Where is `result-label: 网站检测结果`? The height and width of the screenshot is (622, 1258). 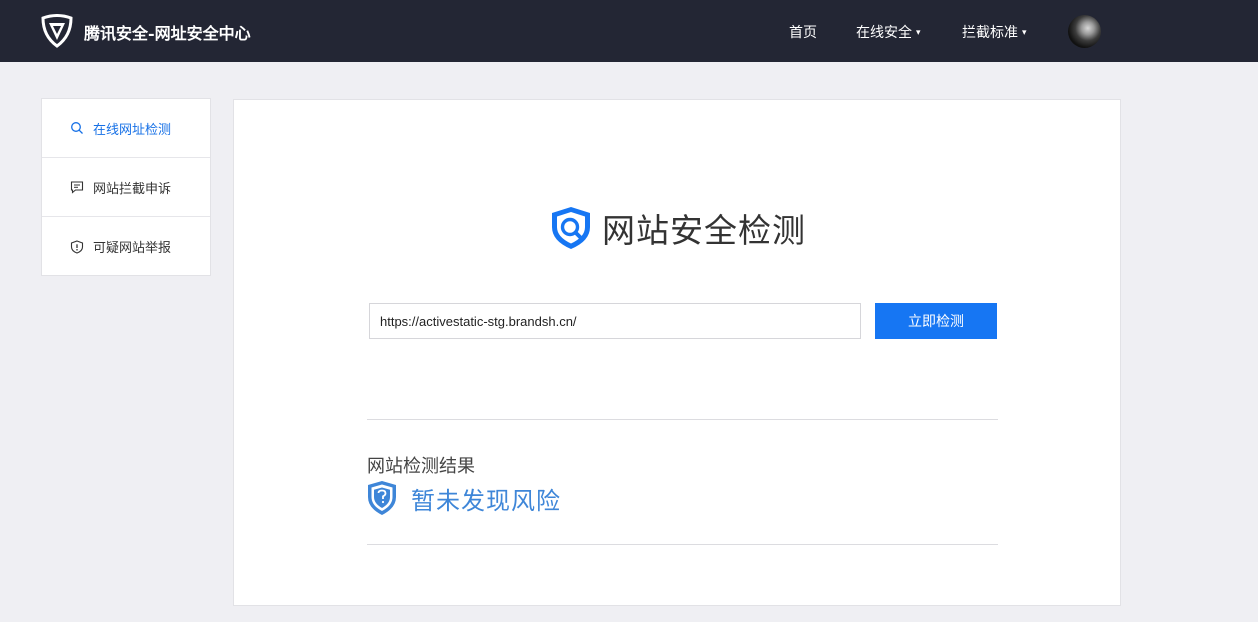
result-label: 网站检测结果 is located at coordinates (421, 466).